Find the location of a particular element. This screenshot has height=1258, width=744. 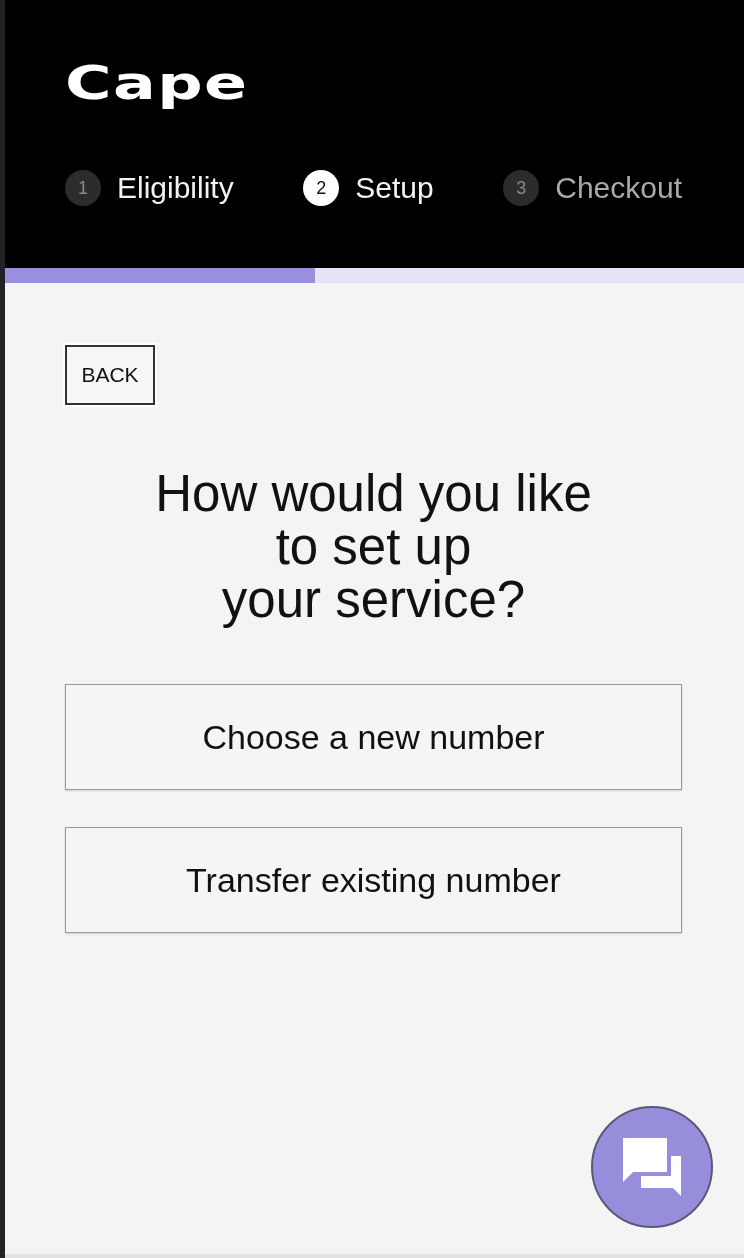

back-button: BACK is located at coordinates (110, 375).